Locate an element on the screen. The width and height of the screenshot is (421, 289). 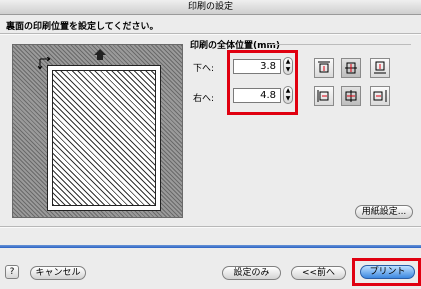
align-top-icon is located at coordinates (324, 67).